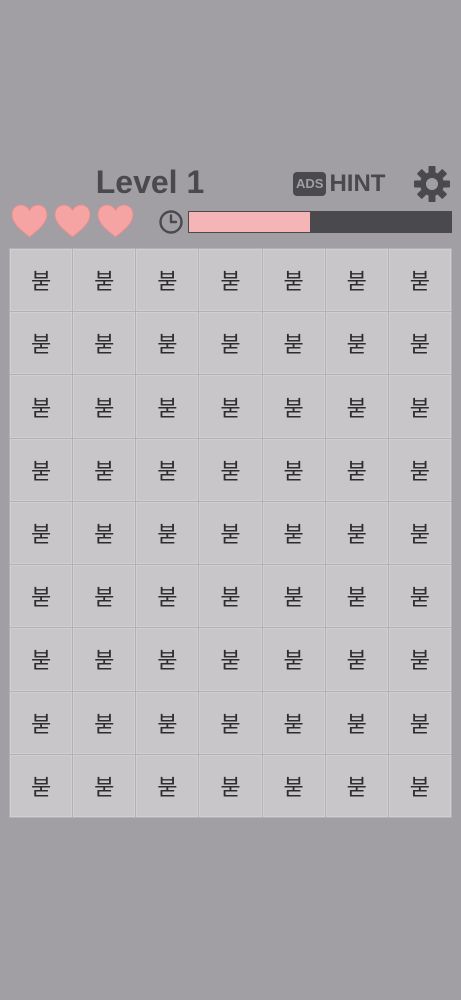 Image resolution: width=461 pixels, height=1000 pixels. What do you see at coordinates (249, 222) in the screenshot?
I see `timer-bar-fill` at bounding box center [249, 222].